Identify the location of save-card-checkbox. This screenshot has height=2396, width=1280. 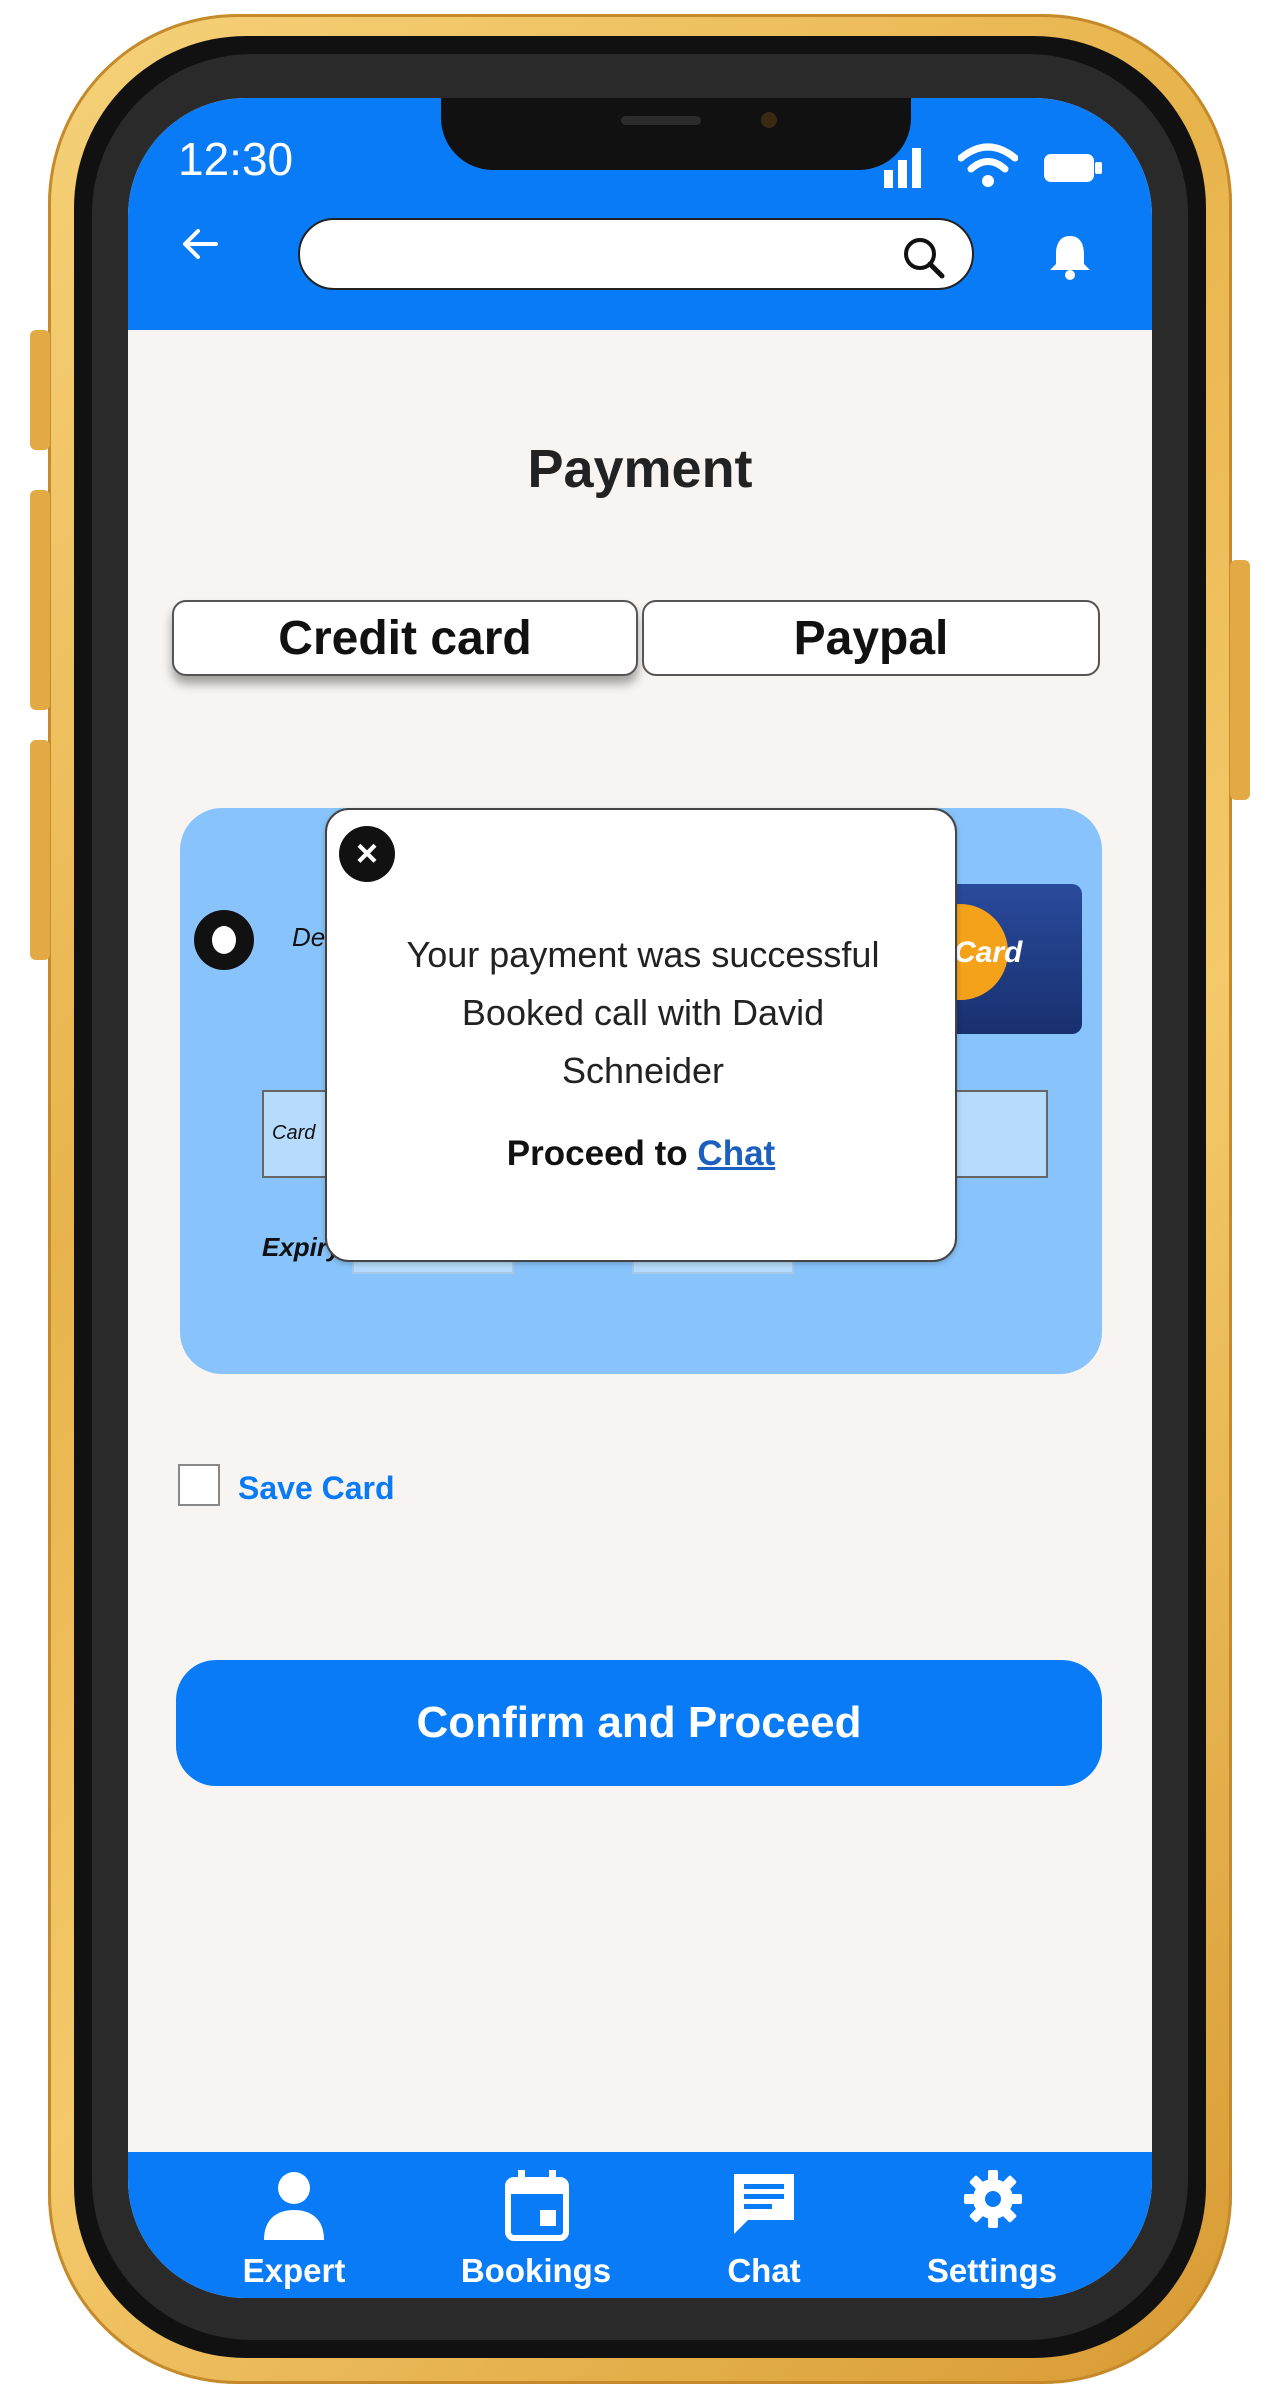
(199, 1485).